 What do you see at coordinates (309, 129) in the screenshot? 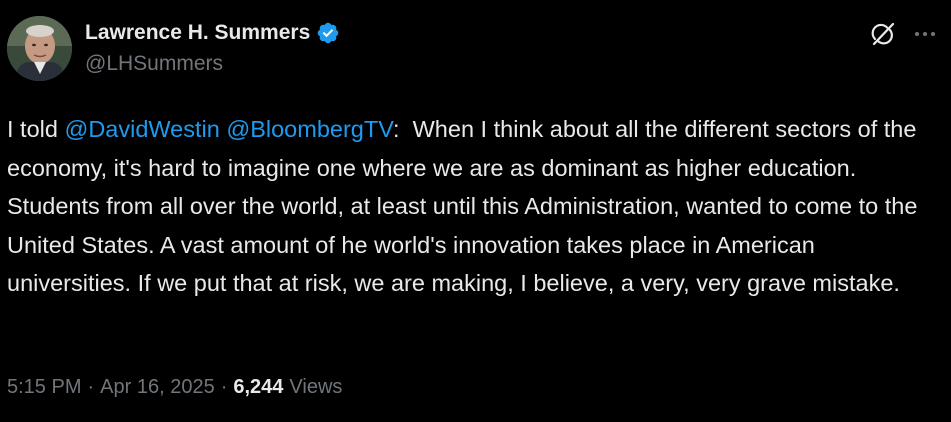
I see `mention-bloomberg-tv-link: @BloombergTV` at bounding box center [309, 129].